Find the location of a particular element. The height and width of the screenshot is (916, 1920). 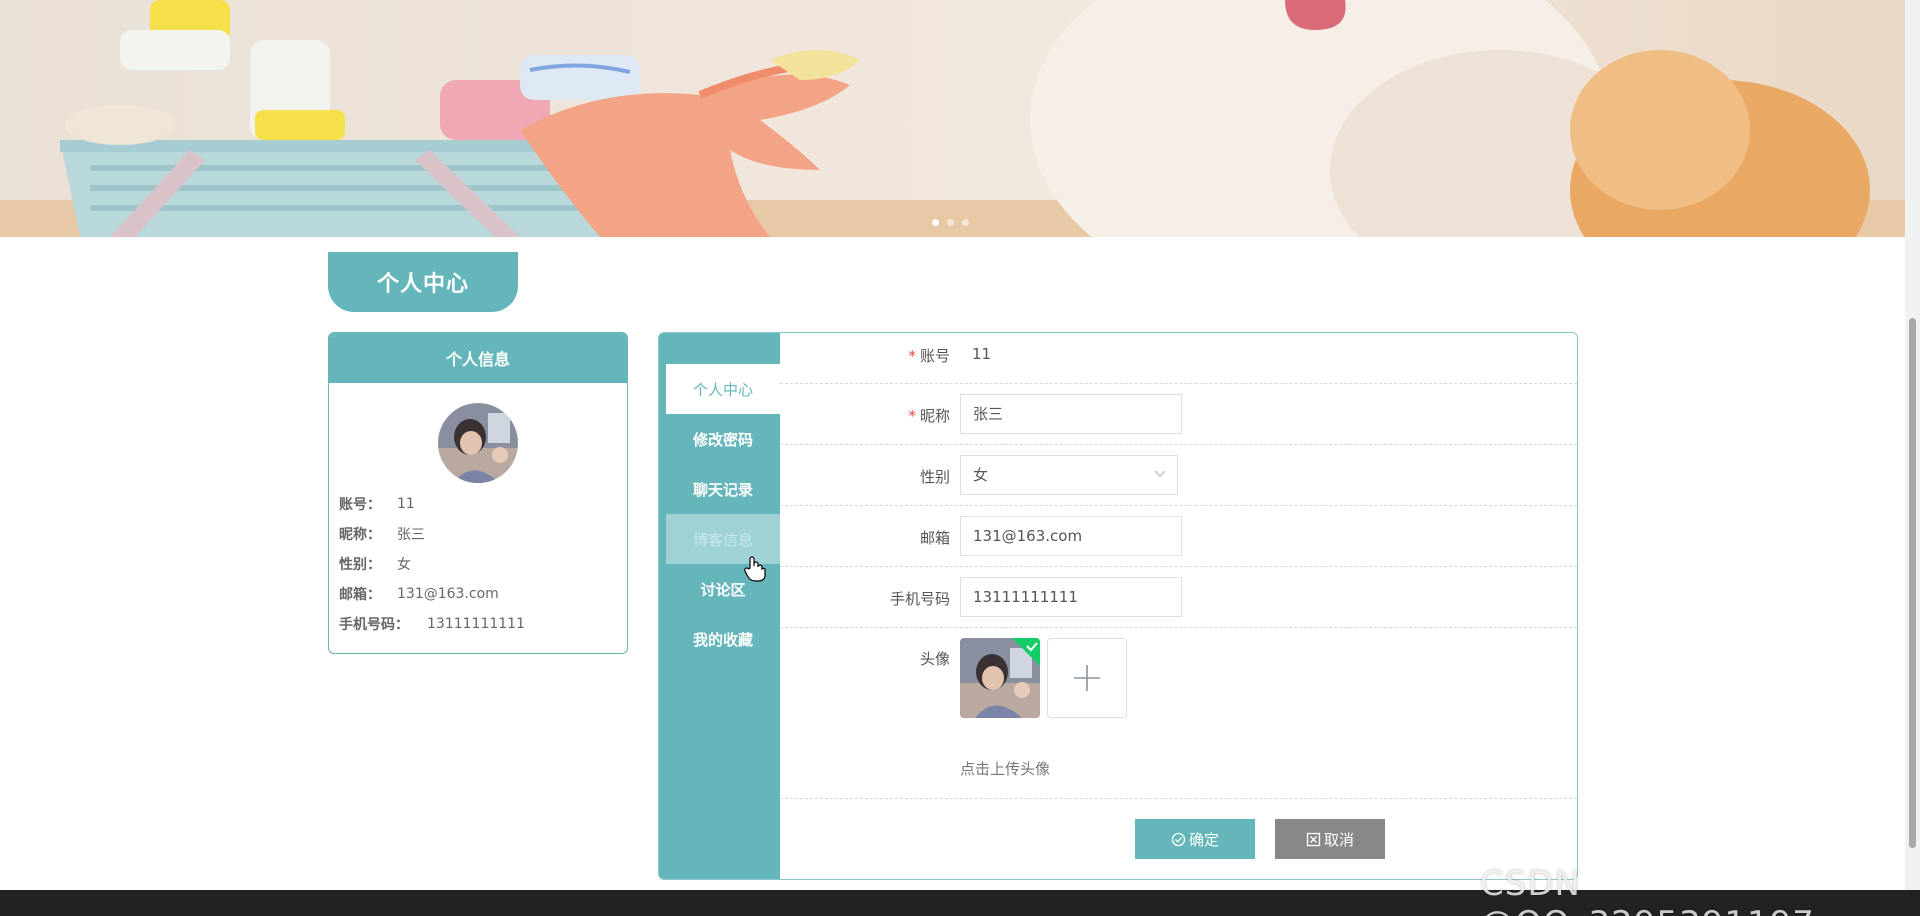

profile-row-nickname: 昵称： 张三 is located at coordinates (478, 534).